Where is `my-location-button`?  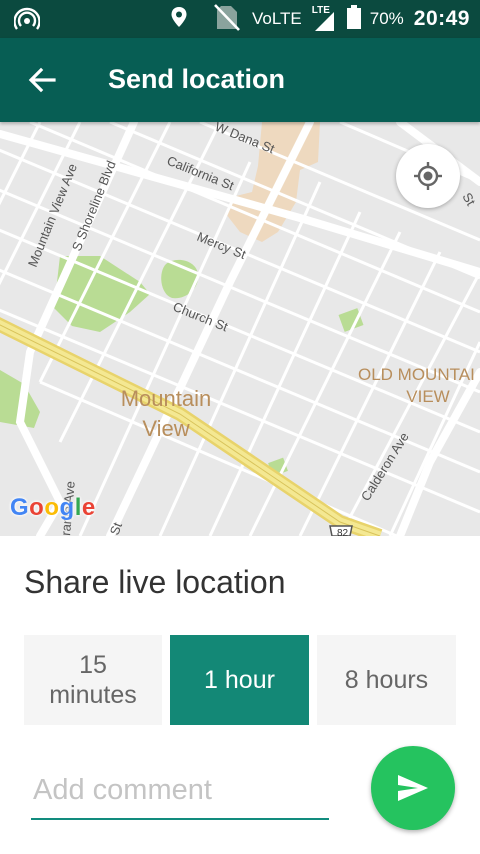
my-location-button is located at coordinates (428, 176).